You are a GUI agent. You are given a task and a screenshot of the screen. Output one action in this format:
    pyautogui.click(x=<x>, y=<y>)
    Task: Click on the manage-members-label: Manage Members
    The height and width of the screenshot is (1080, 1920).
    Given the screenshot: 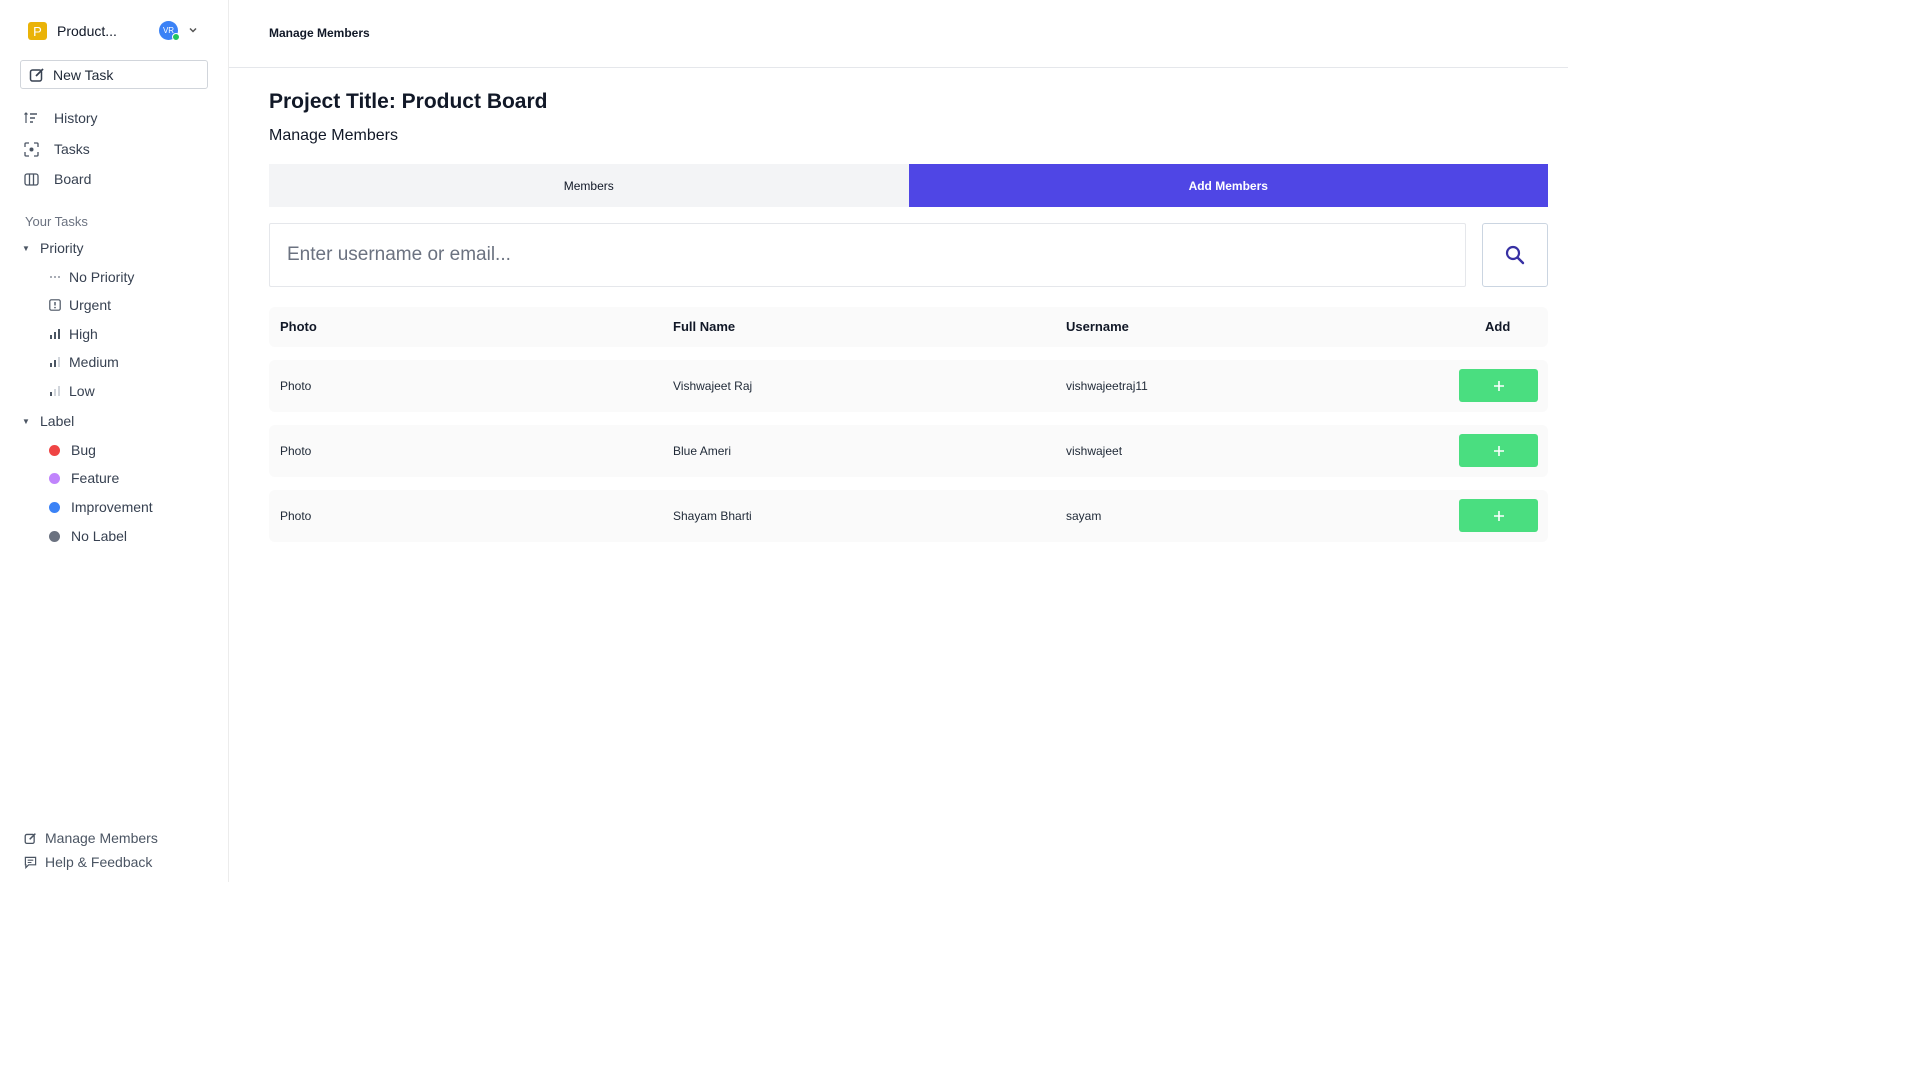 What is the action you would take?
    pyautogui.click(x=101, y=838)
    